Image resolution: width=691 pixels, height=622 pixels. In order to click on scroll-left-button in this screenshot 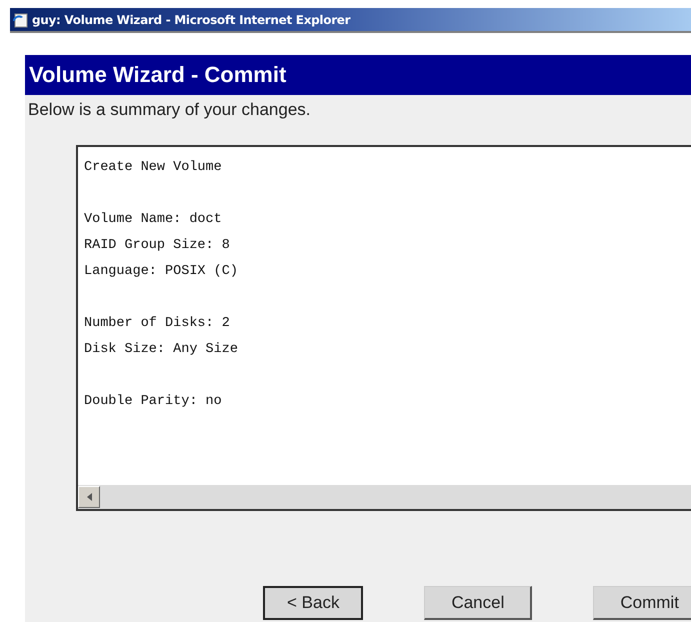, I will do `click(89, 497)`.